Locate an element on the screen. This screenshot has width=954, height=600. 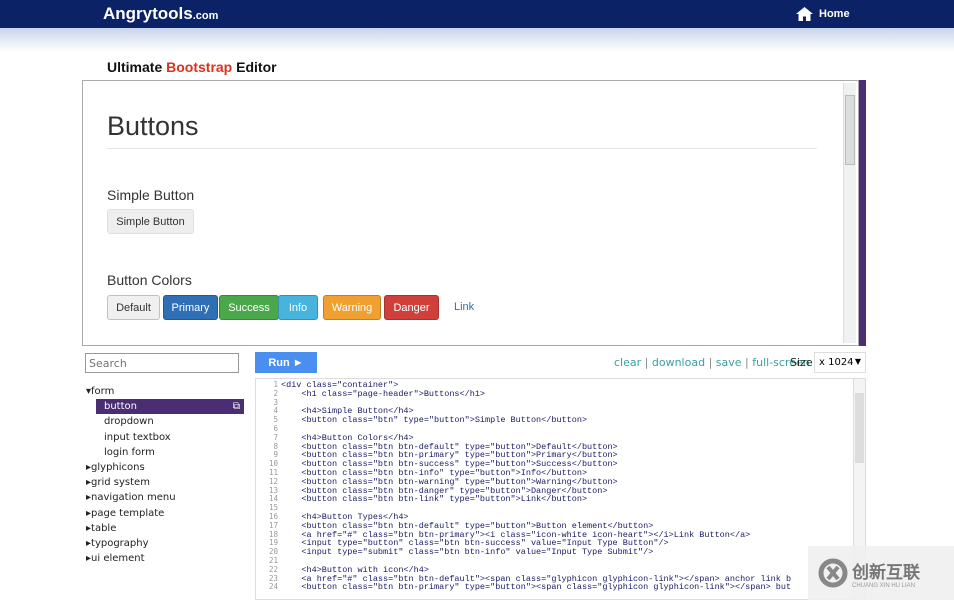
tree-node-navigation-menu: ▸navigation menu is located at coordinates (165, 497).